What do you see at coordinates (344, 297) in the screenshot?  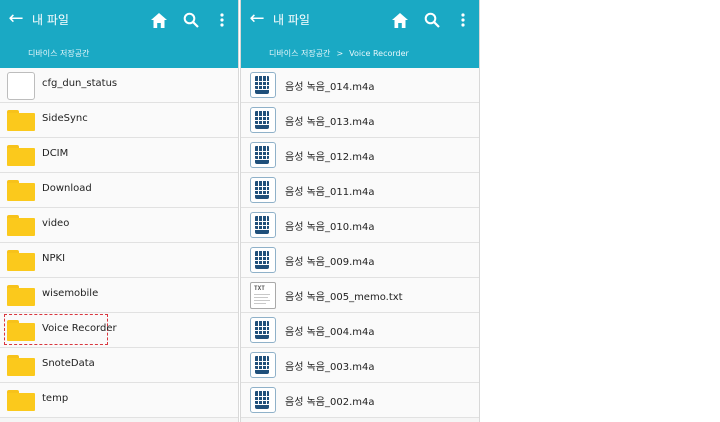 I see `item-label: 음성 녹음_005_memo.txt` at bounding box center [344, 297].